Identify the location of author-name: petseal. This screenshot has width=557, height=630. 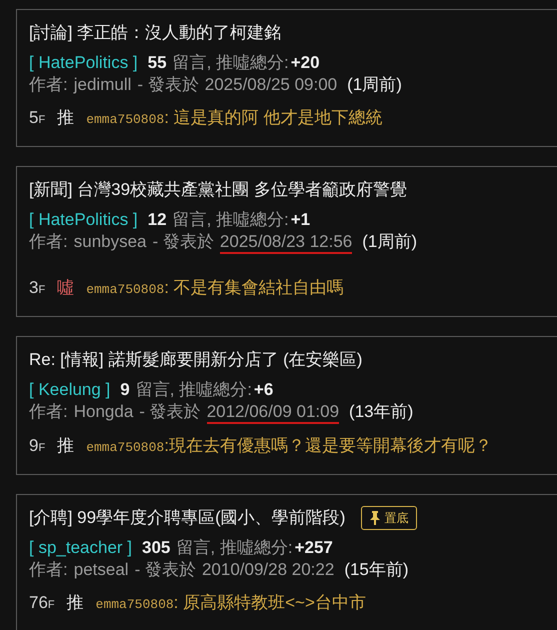
(101, 570).